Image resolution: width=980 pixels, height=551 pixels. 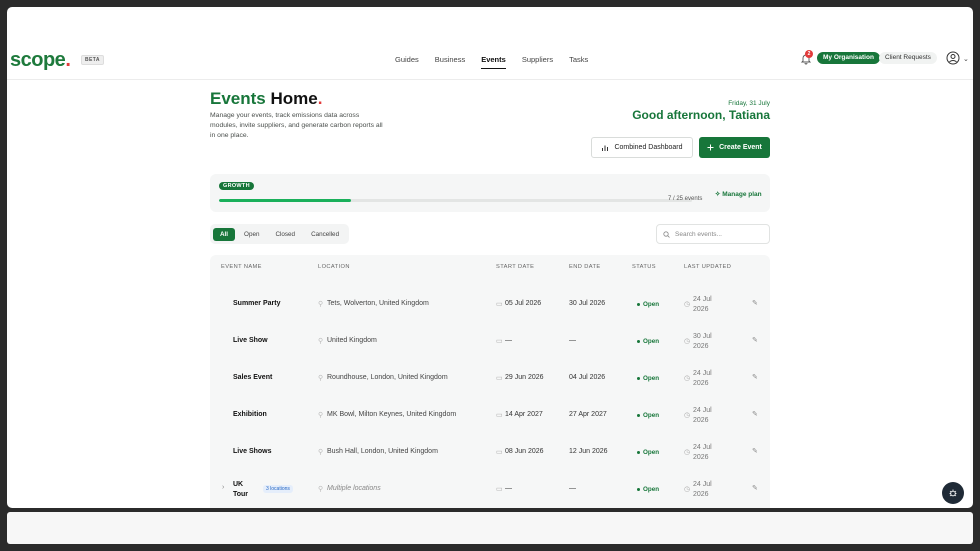 What do you see at coordinates (40, 60) in the screenshot?
I see `logo: scope.` at bounding box center [40, 60].